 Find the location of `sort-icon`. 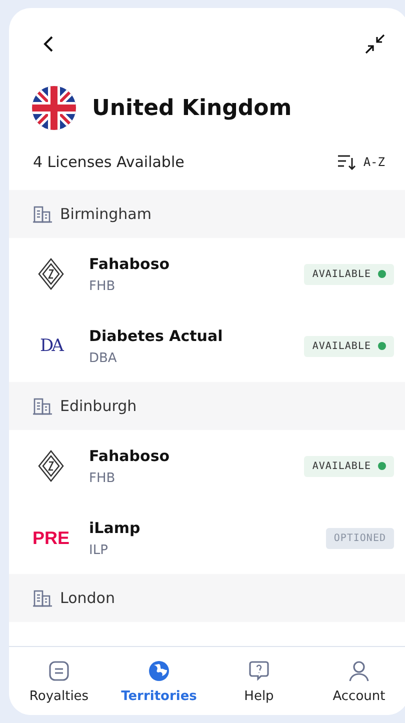

sort-icon is located at coordinates (347, 162).